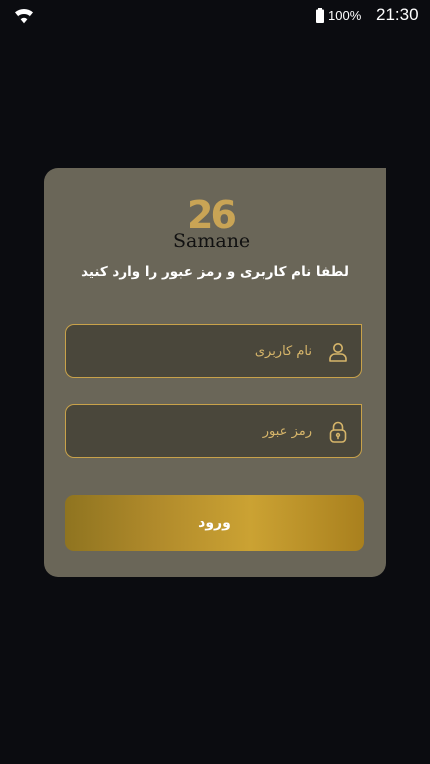  Describe the element at coordinates (338, 352) in the screenshot. I see `user-icon` at that location.